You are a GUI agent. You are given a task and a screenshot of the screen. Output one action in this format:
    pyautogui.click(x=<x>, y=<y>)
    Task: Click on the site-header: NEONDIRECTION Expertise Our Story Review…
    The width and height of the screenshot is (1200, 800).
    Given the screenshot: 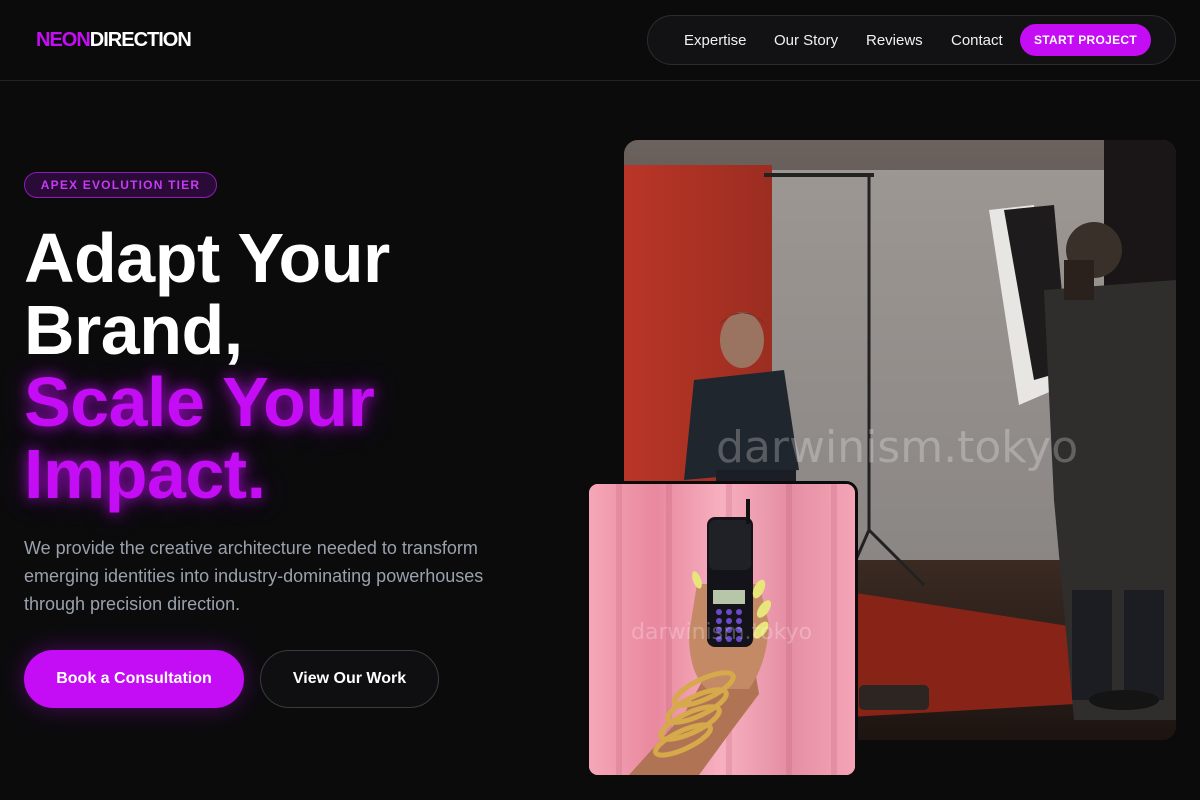 What is the action you would take?
    pyautogui.click(x=600, y=40)
    